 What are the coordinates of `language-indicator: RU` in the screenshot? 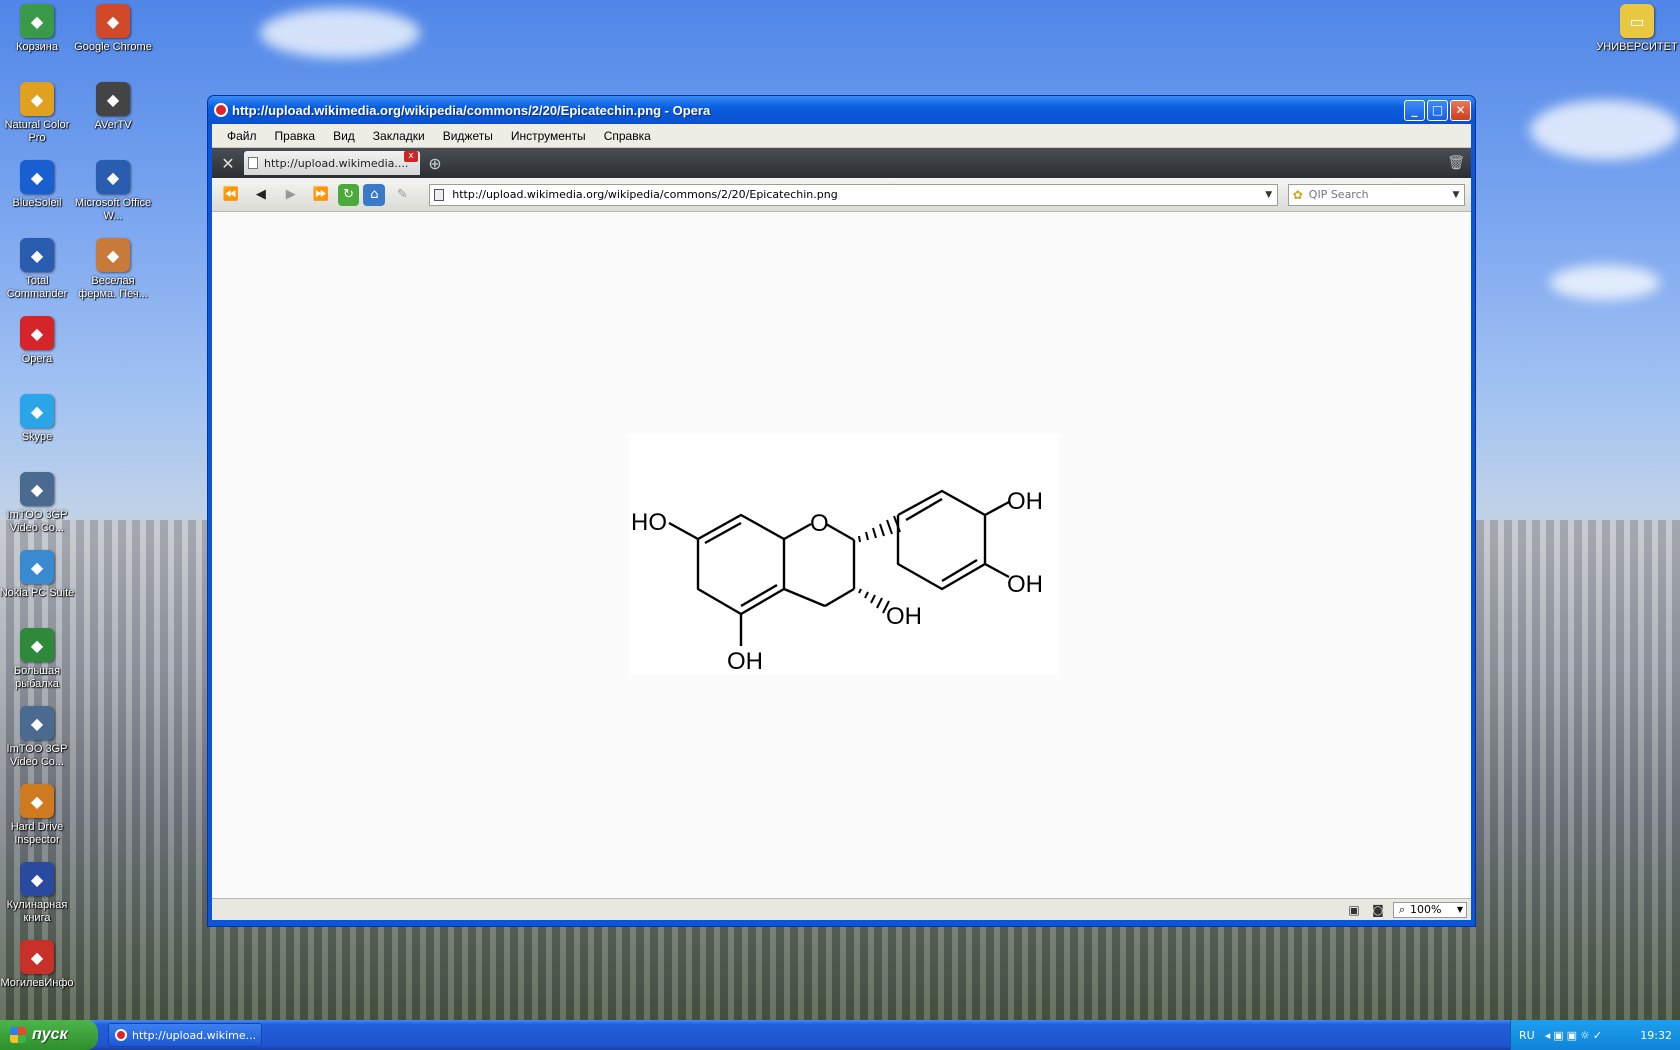 It's located at (1527, 1035).